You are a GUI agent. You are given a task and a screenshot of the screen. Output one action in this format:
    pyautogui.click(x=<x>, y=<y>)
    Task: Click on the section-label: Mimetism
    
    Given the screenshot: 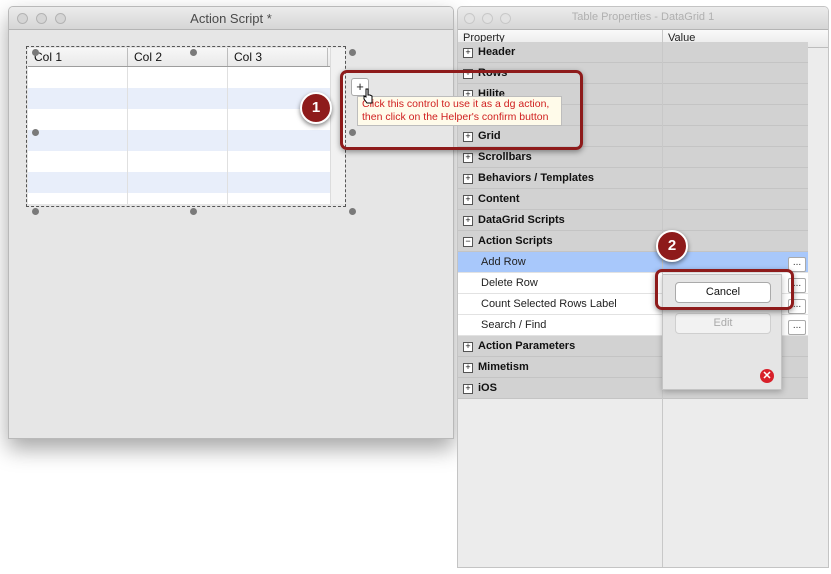 What is the action you would take?
    pyautogui.click(x=503, y=367)
    